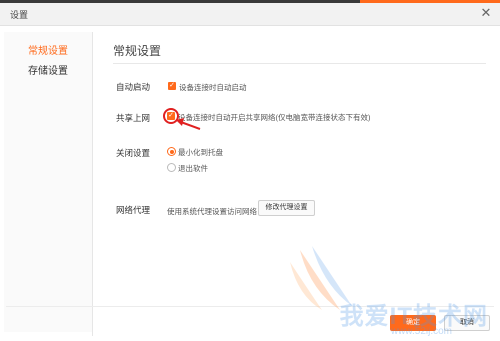 The height and width of the screenshot is (341, 500). What do you see at coordinates (274, 117) in the screenshot?
I see `share-option: 设备连接时自动开启共享网络(仅电脑宽带连接状态下有效)` at bounding box center [274, 117].